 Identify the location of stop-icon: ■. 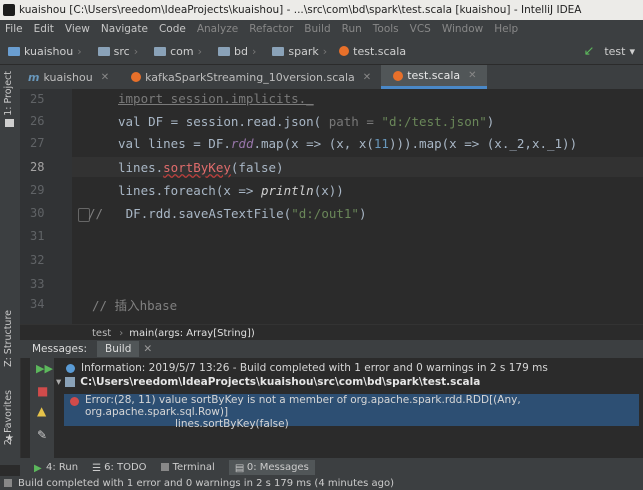
(42, 391).